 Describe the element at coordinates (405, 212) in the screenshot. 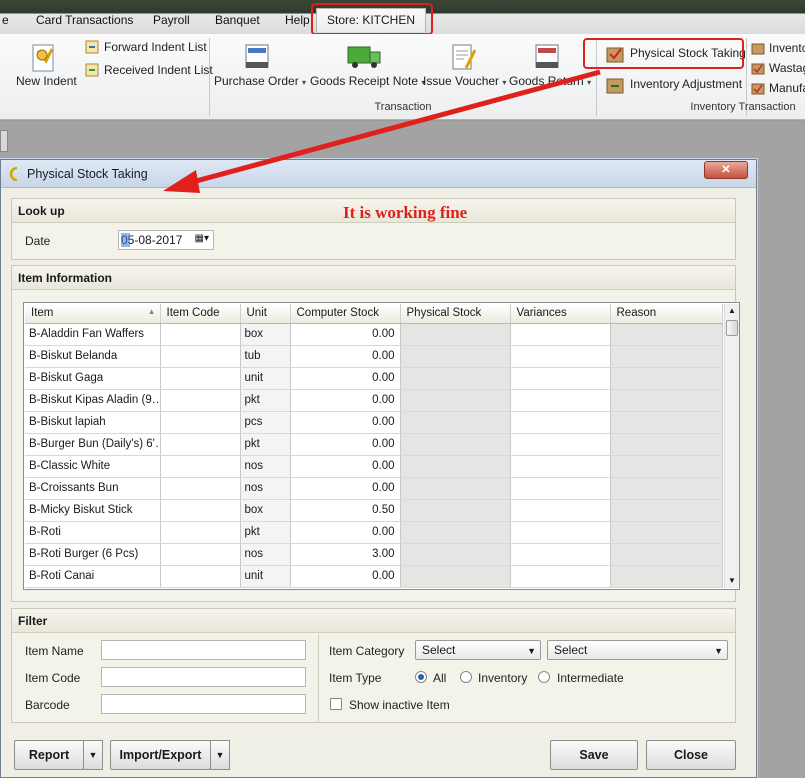

I see `annotation-note: It is working fine` at that location.